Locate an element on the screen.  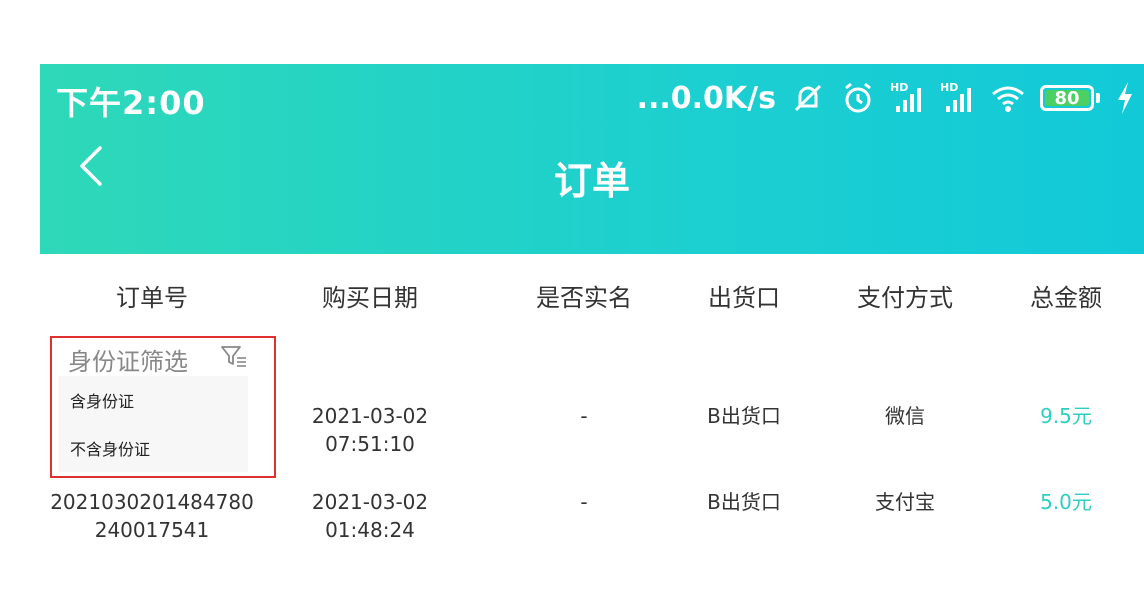
column-header-outlet: 出货口 is located at coordinates (744, 298).